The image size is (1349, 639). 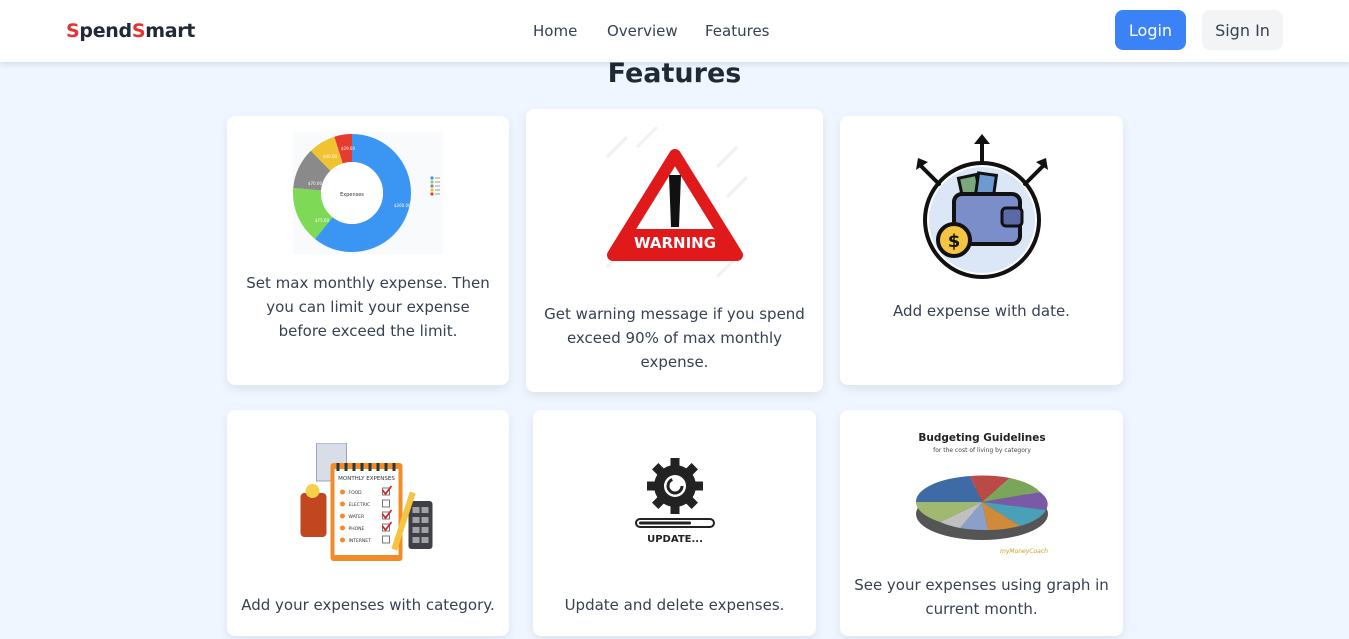 I want to click on budget-chart-title: Budgeting Guidelines, so click(x=981, y=438).